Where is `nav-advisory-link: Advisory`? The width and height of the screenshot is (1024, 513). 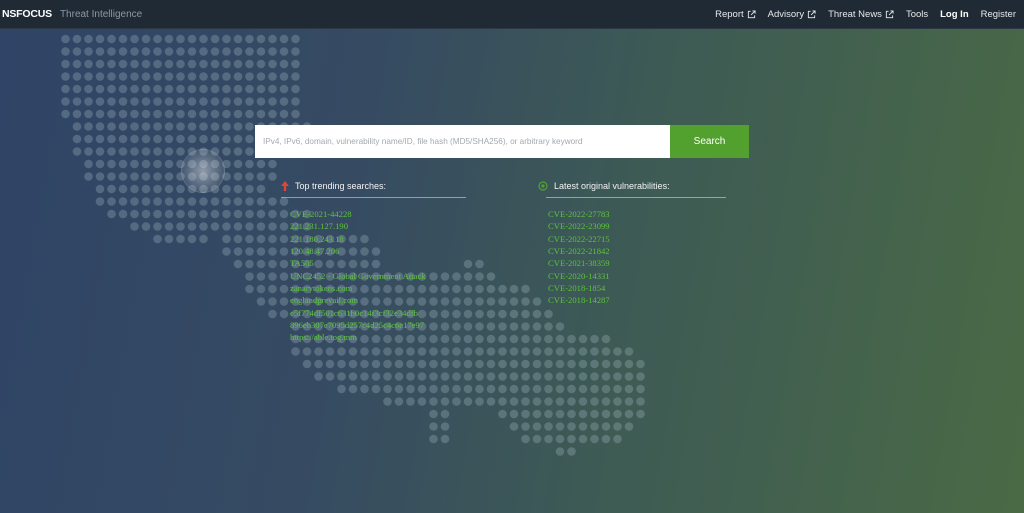
nav-advisory-link: Advisory is located at coordinates (792, 14).